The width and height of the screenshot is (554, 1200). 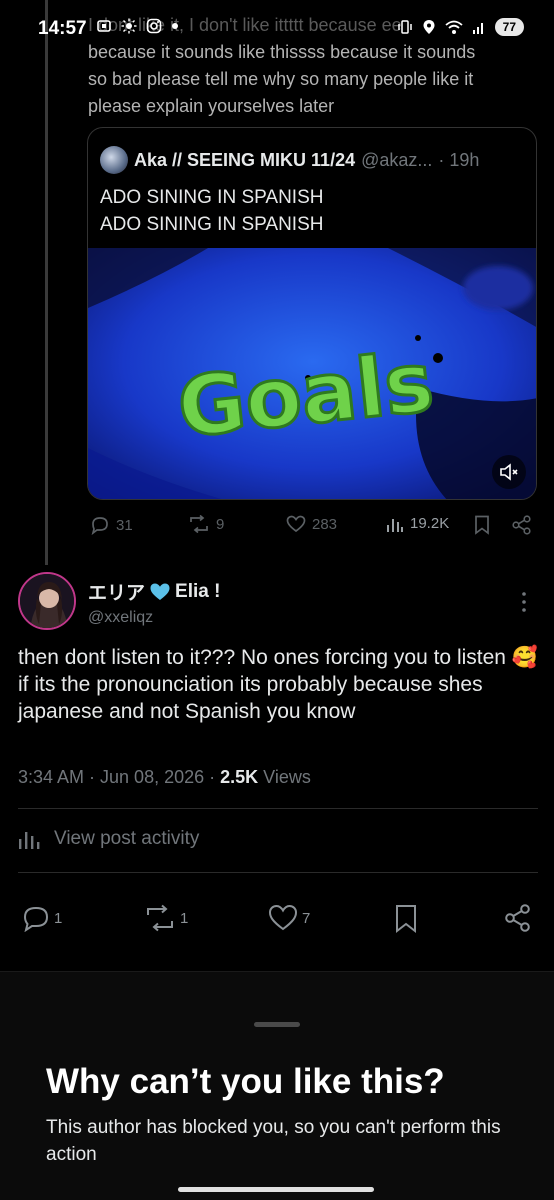 I want to click on signal-icon, so click(x=477, y=28).